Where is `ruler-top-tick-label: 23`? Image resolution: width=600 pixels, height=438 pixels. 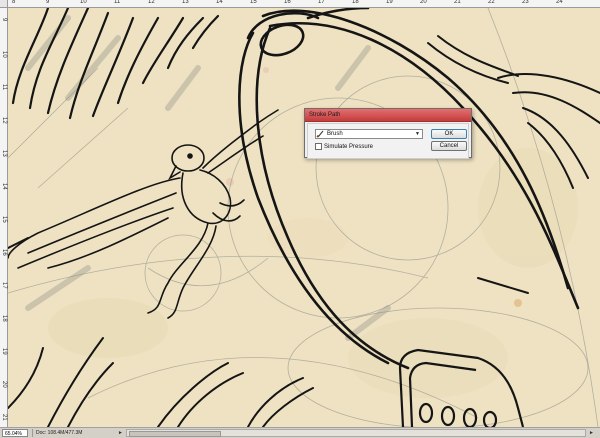 ruler-top-tick-label: 23 is located at coordinates (525, 2).